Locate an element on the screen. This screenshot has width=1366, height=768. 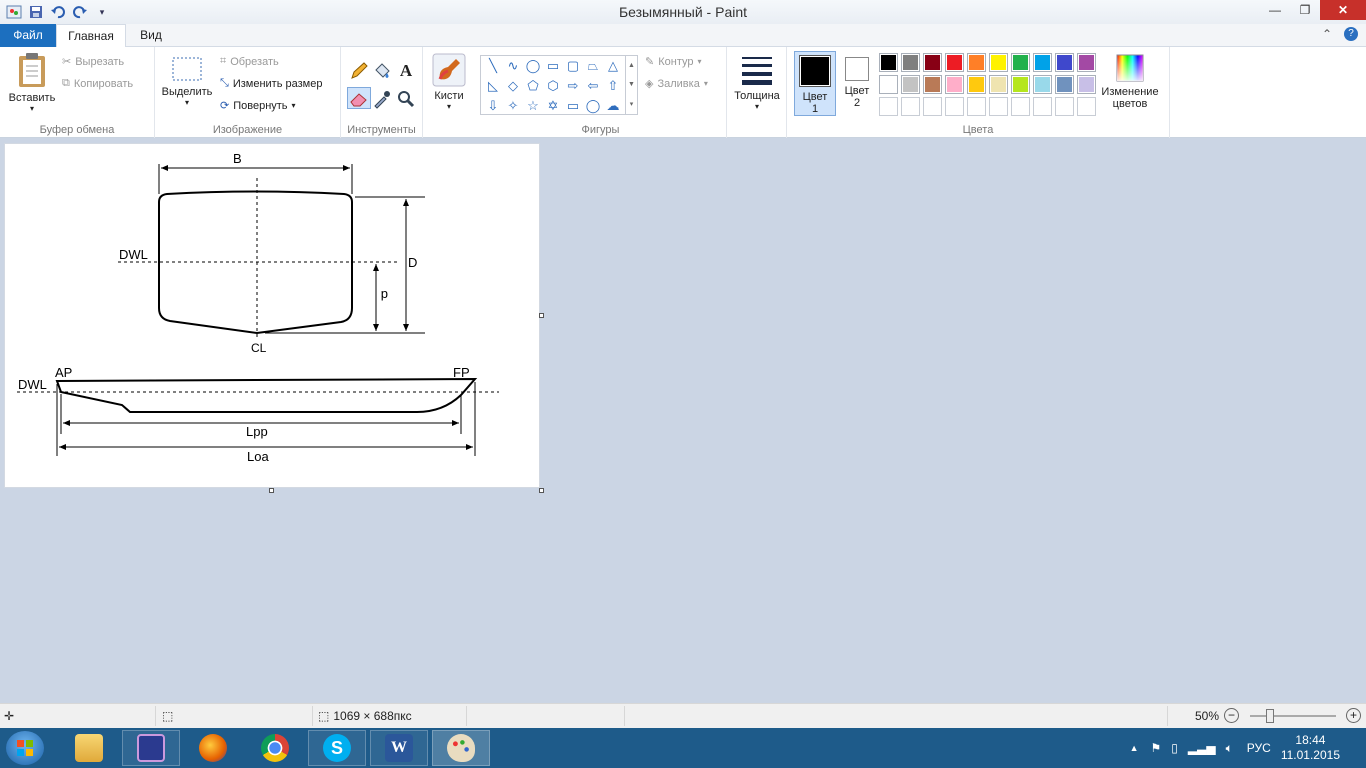
zoom-slider is located at coordinates (1293, 716).